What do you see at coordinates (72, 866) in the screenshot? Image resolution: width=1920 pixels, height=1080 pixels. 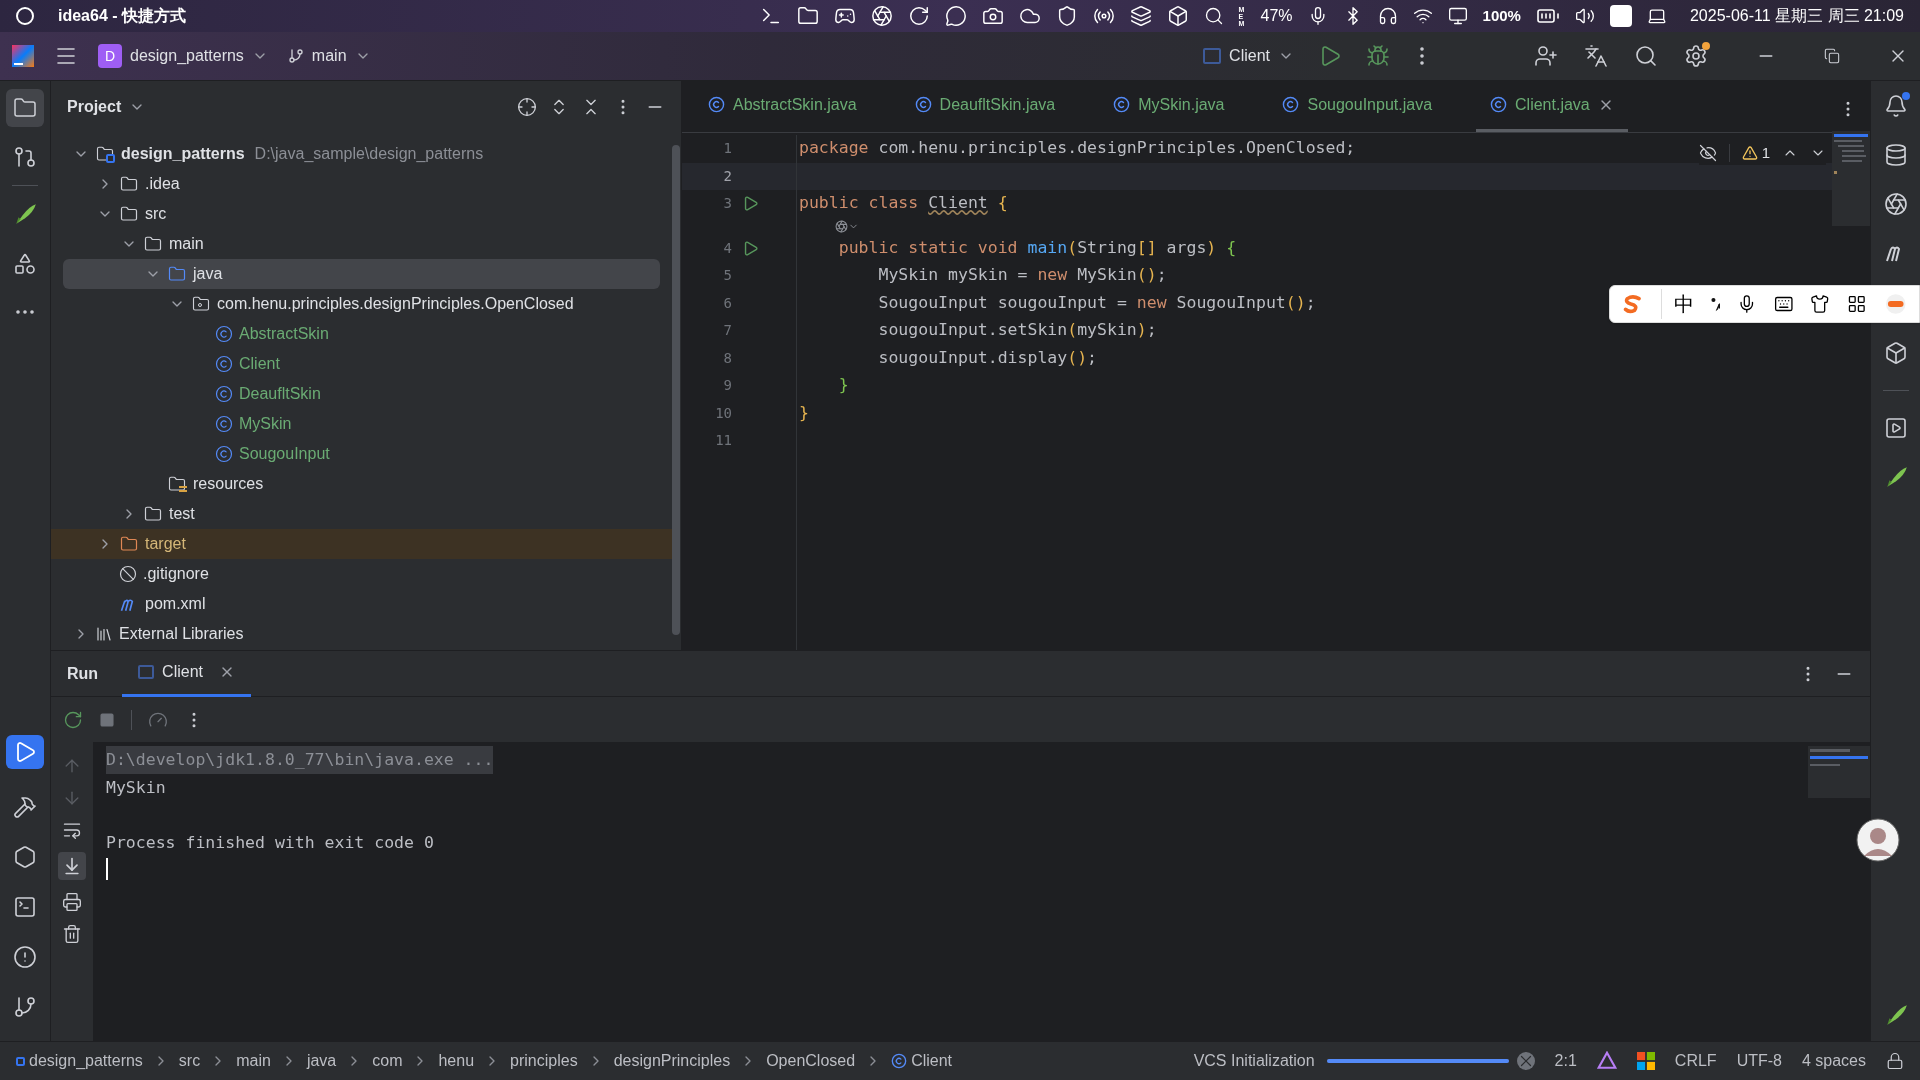 I see `scroll-to-end-button` at bounding box center [72, 866].